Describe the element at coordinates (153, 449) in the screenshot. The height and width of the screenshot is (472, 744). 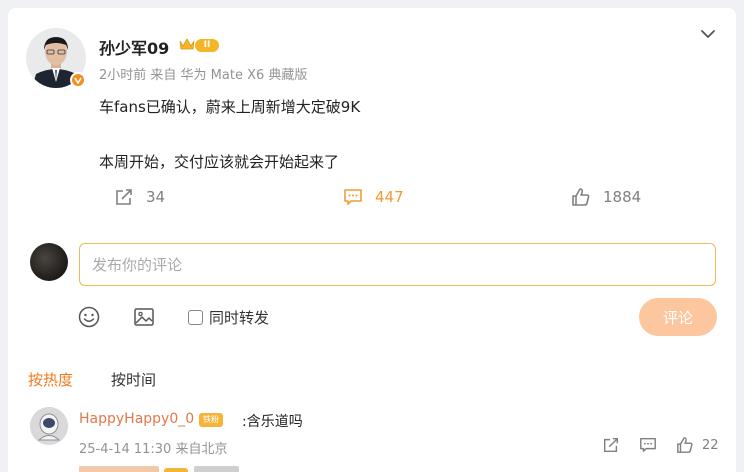
I see `comment-meta: 25-4-14 11:30 来自北京` at that location.